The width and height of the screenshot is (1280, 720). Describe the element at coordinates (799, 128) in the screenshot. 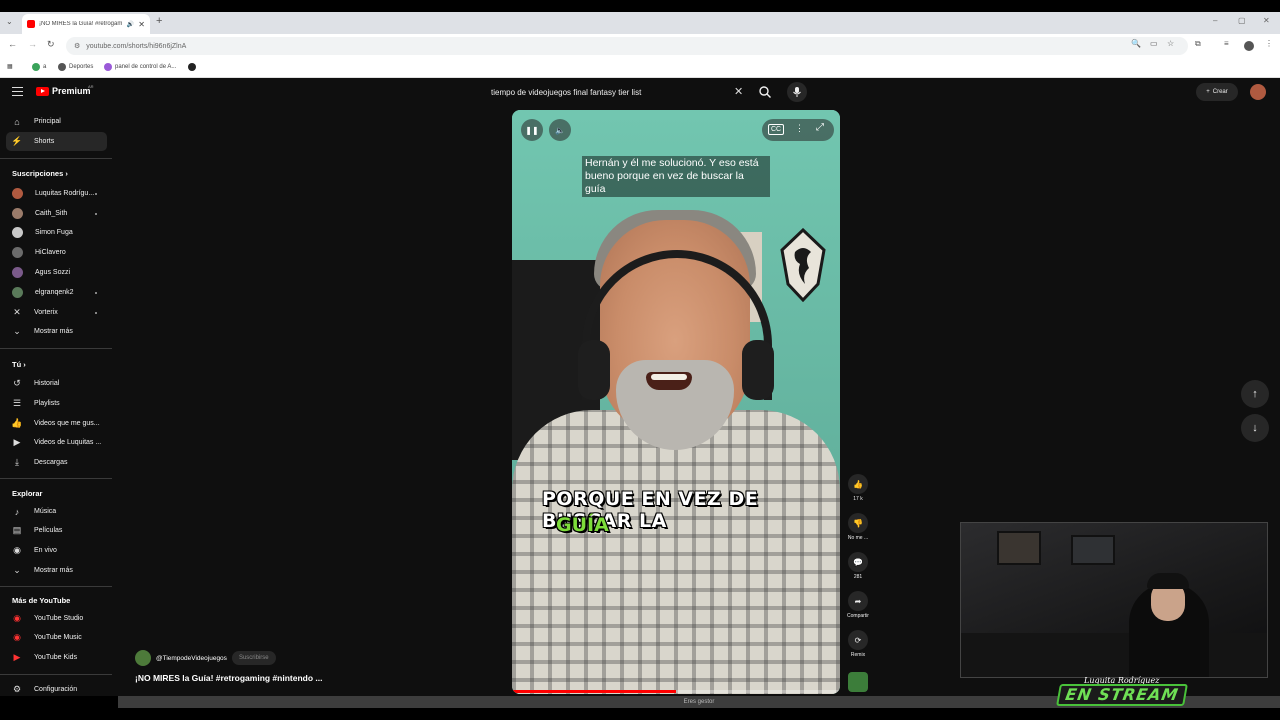

I see `more-options-icon: ⋮` at that location.